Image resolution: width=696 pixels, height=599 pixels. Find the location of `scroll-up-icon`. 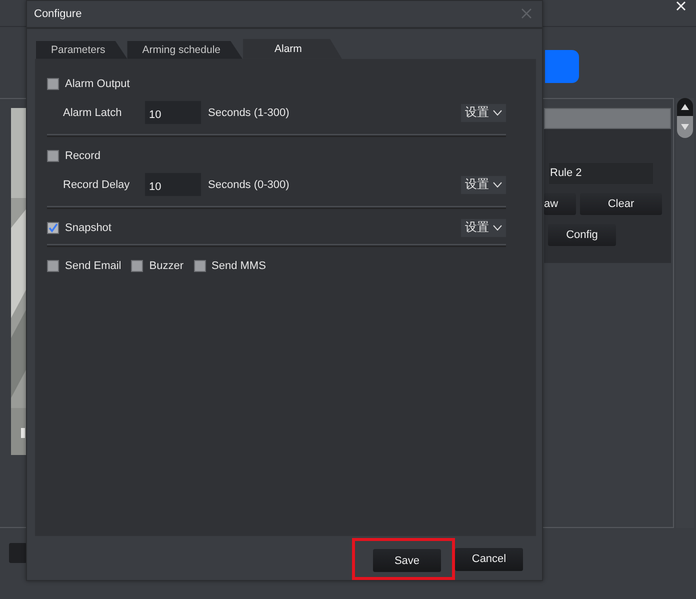

scroll-up-icon is located at coordinates (685, 107).